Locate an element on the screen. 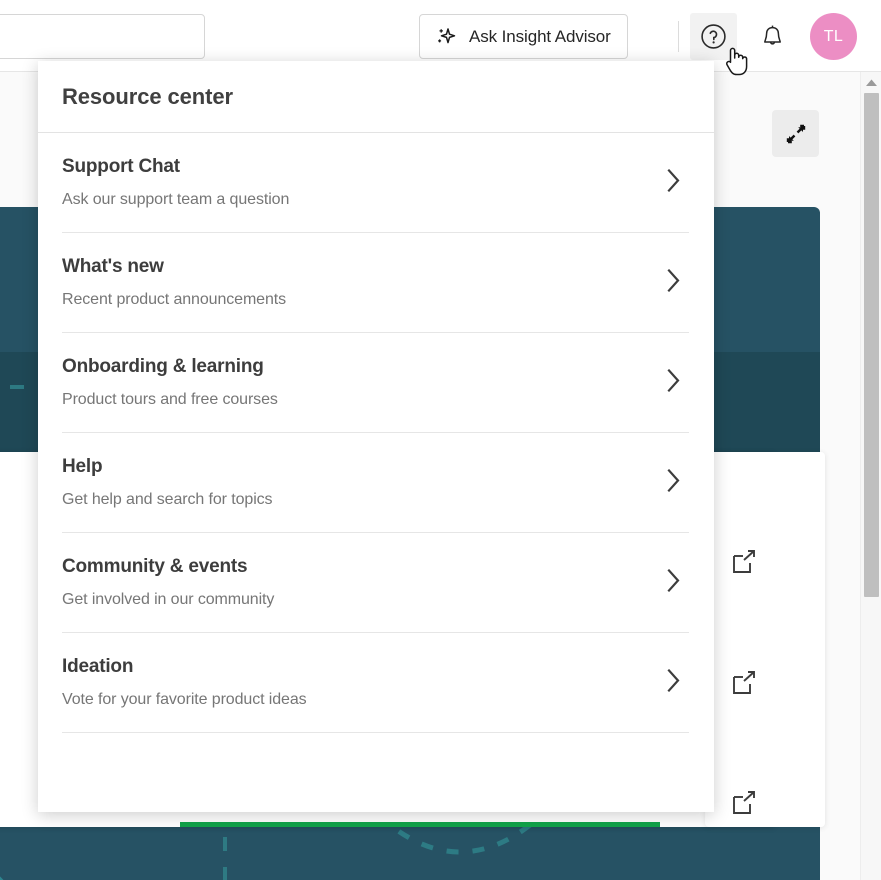 The width and height of the screenshot is (881, 880). help-button is located at coordinates (713, 36).